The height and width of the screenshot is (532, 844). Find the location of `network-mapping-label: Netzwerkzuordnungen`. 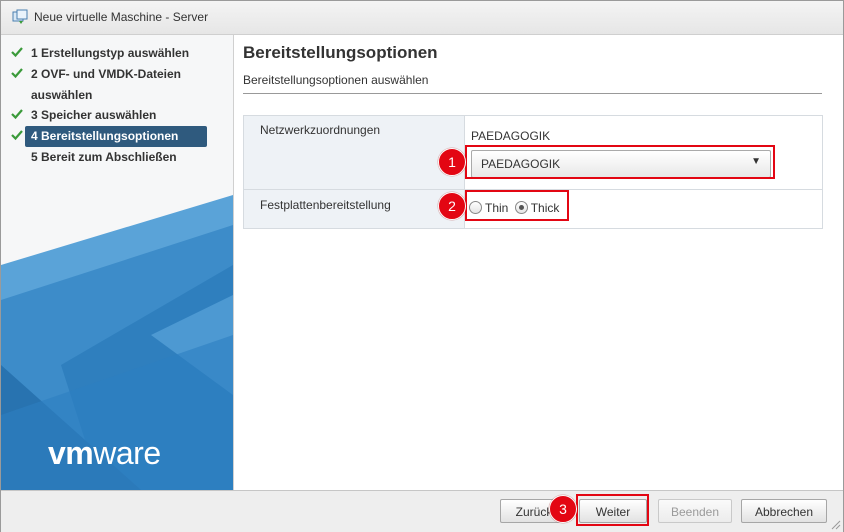

network-mapping-label: Netzwerkzuordnungen is located at coordinates (320, 130).